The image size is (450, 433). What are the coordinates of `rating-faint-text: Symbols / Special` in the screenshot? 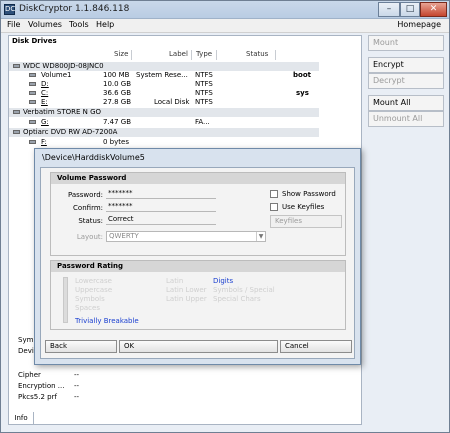 It's located at (244, 290).